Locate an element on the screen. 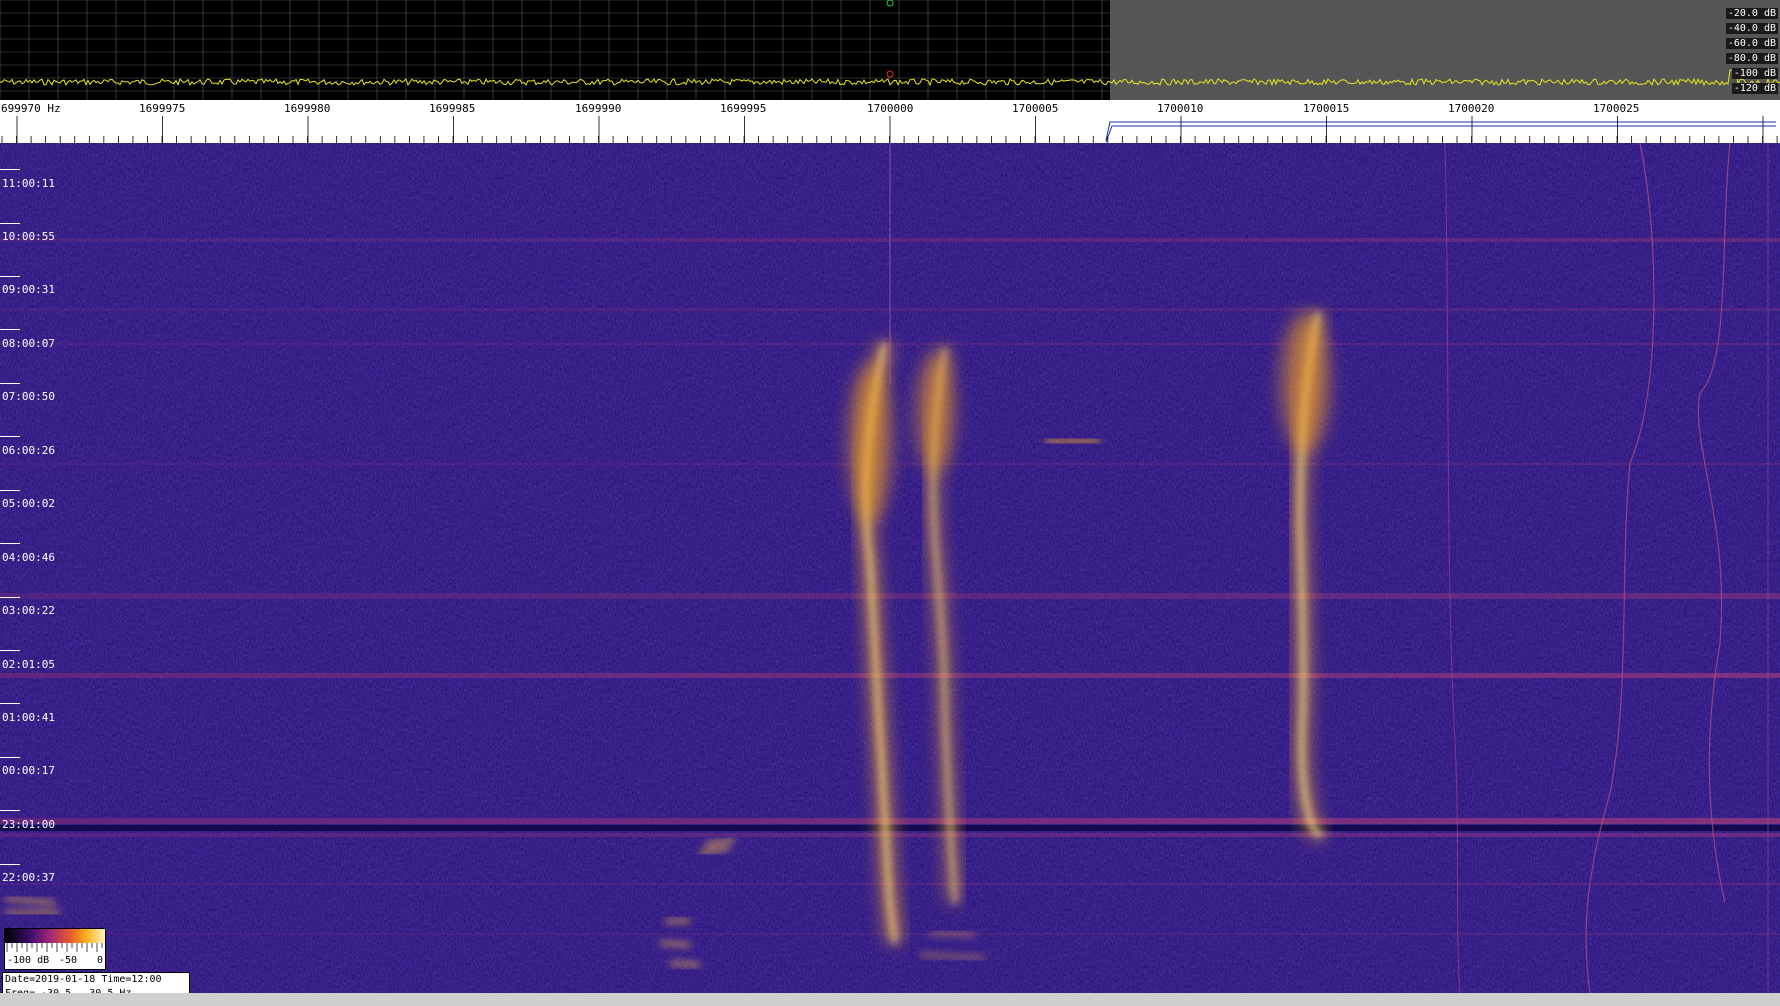 The width and height of the screenshot is (1780, 1006). db-label-100: -100 dB is located at coordinates (1754, 73).